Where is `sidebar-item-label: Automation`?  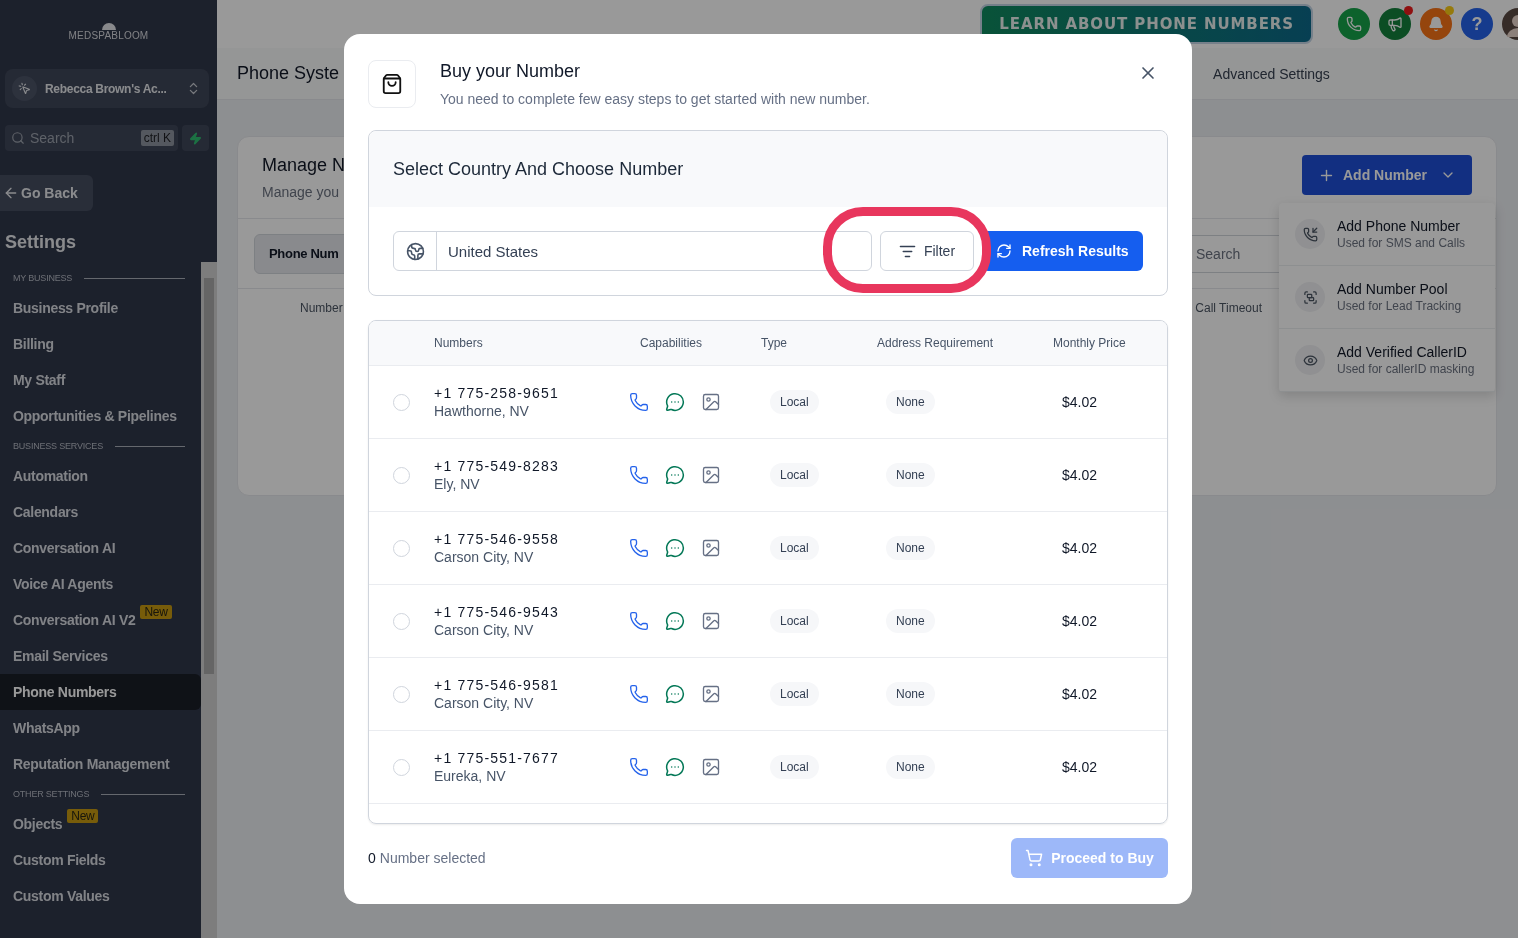
sidebar-item-label: Automation is located at coordinates (50, 476).